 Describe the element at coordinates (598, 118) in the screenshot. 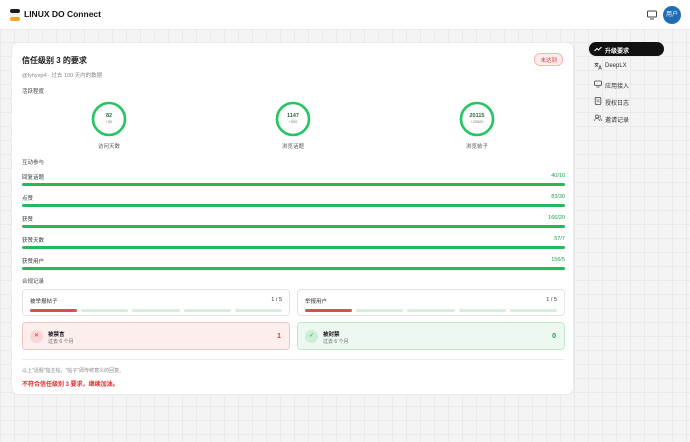

I see `users-icon` at that location.